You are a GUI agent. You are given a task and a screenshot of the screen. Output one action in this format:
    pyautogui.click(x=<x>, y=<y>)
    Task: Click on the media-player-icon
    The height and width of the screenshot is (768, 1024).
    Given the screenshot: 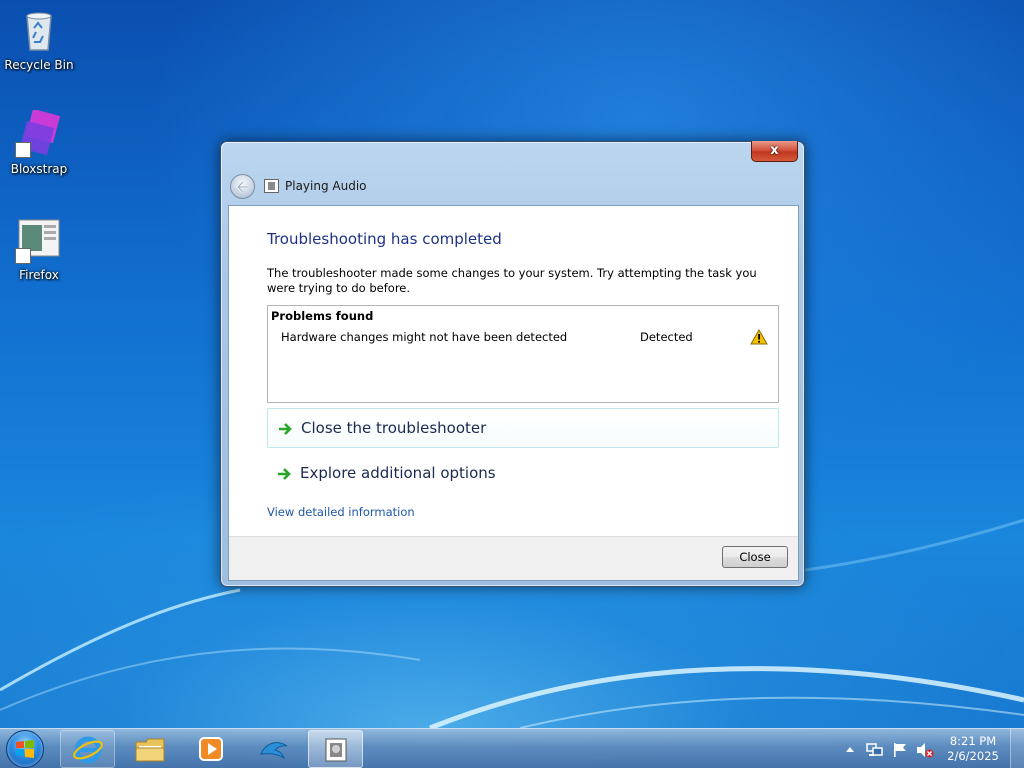 What is the action you would take?
    pyautogui.click(x=211, y=749)
    